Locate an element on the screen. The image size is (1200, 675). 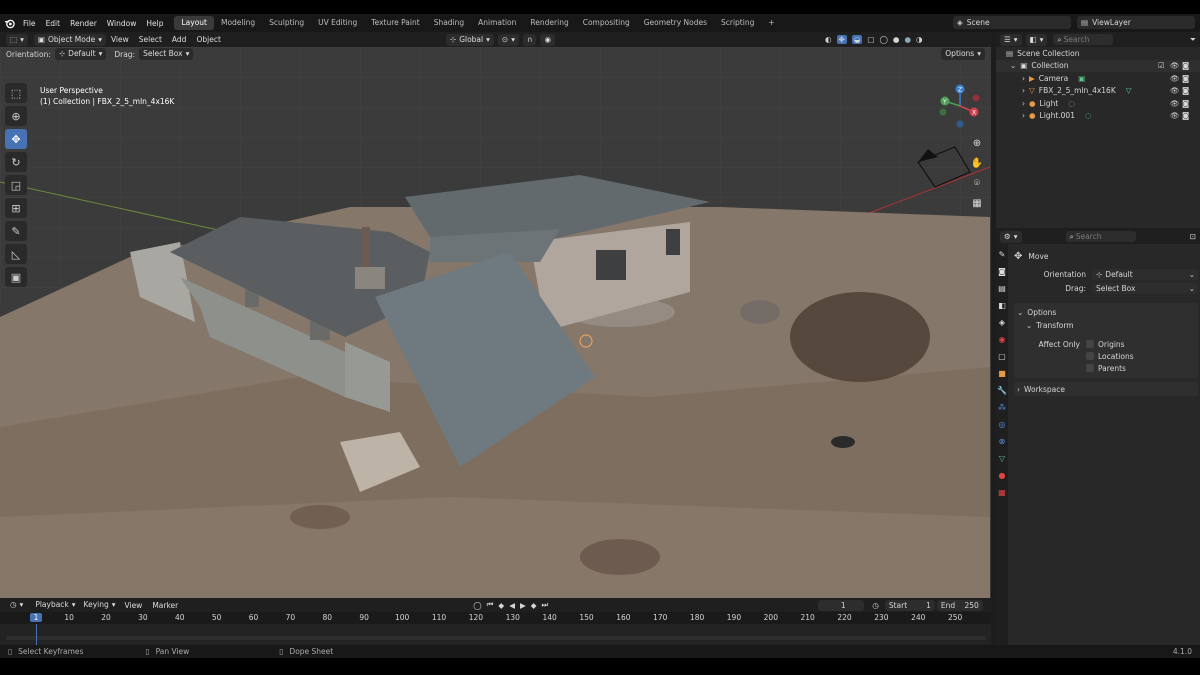
render-tab-icon: ◙ is located at coordinates (1002, 271).